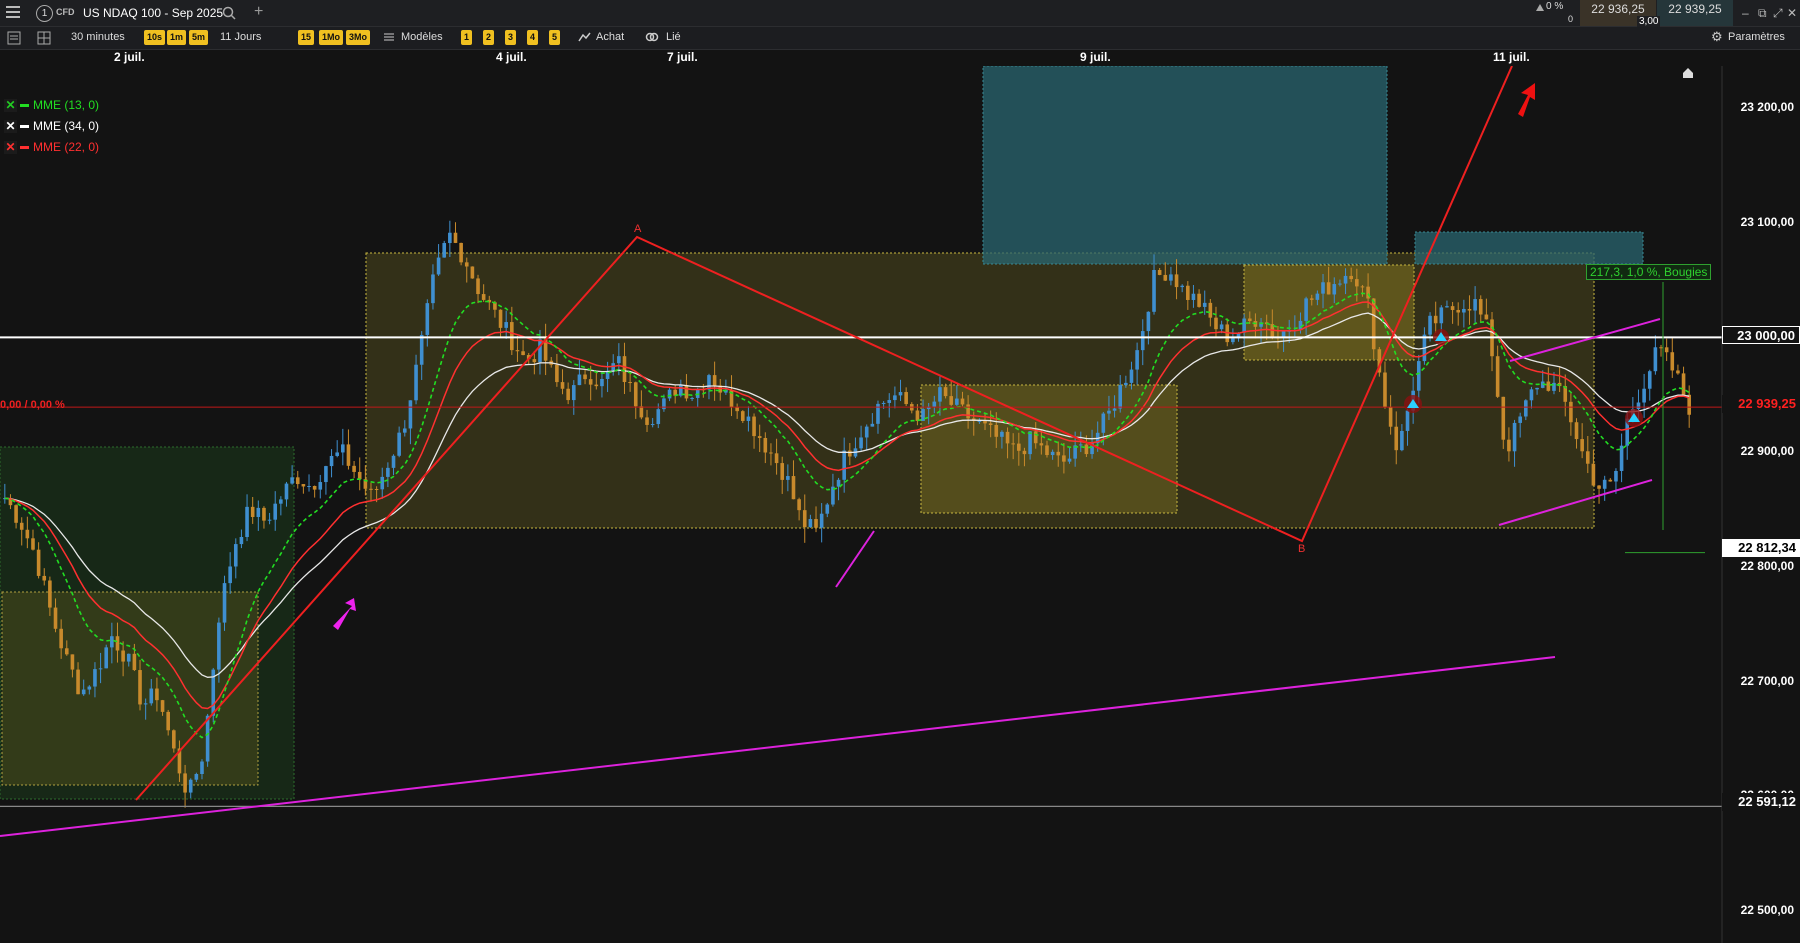 The height and width of the screenshot is (943, 1800). Describe the element at coordinates (1695, 13) in the screenshot. I see `ask-price-button: 22 939,25` at that location.